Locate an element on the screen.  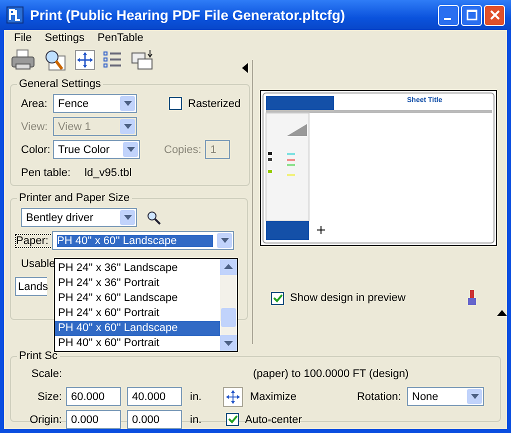
paper-dropdown: PH 40'' x 60'' Landscape is located at coordinates (143, 240).